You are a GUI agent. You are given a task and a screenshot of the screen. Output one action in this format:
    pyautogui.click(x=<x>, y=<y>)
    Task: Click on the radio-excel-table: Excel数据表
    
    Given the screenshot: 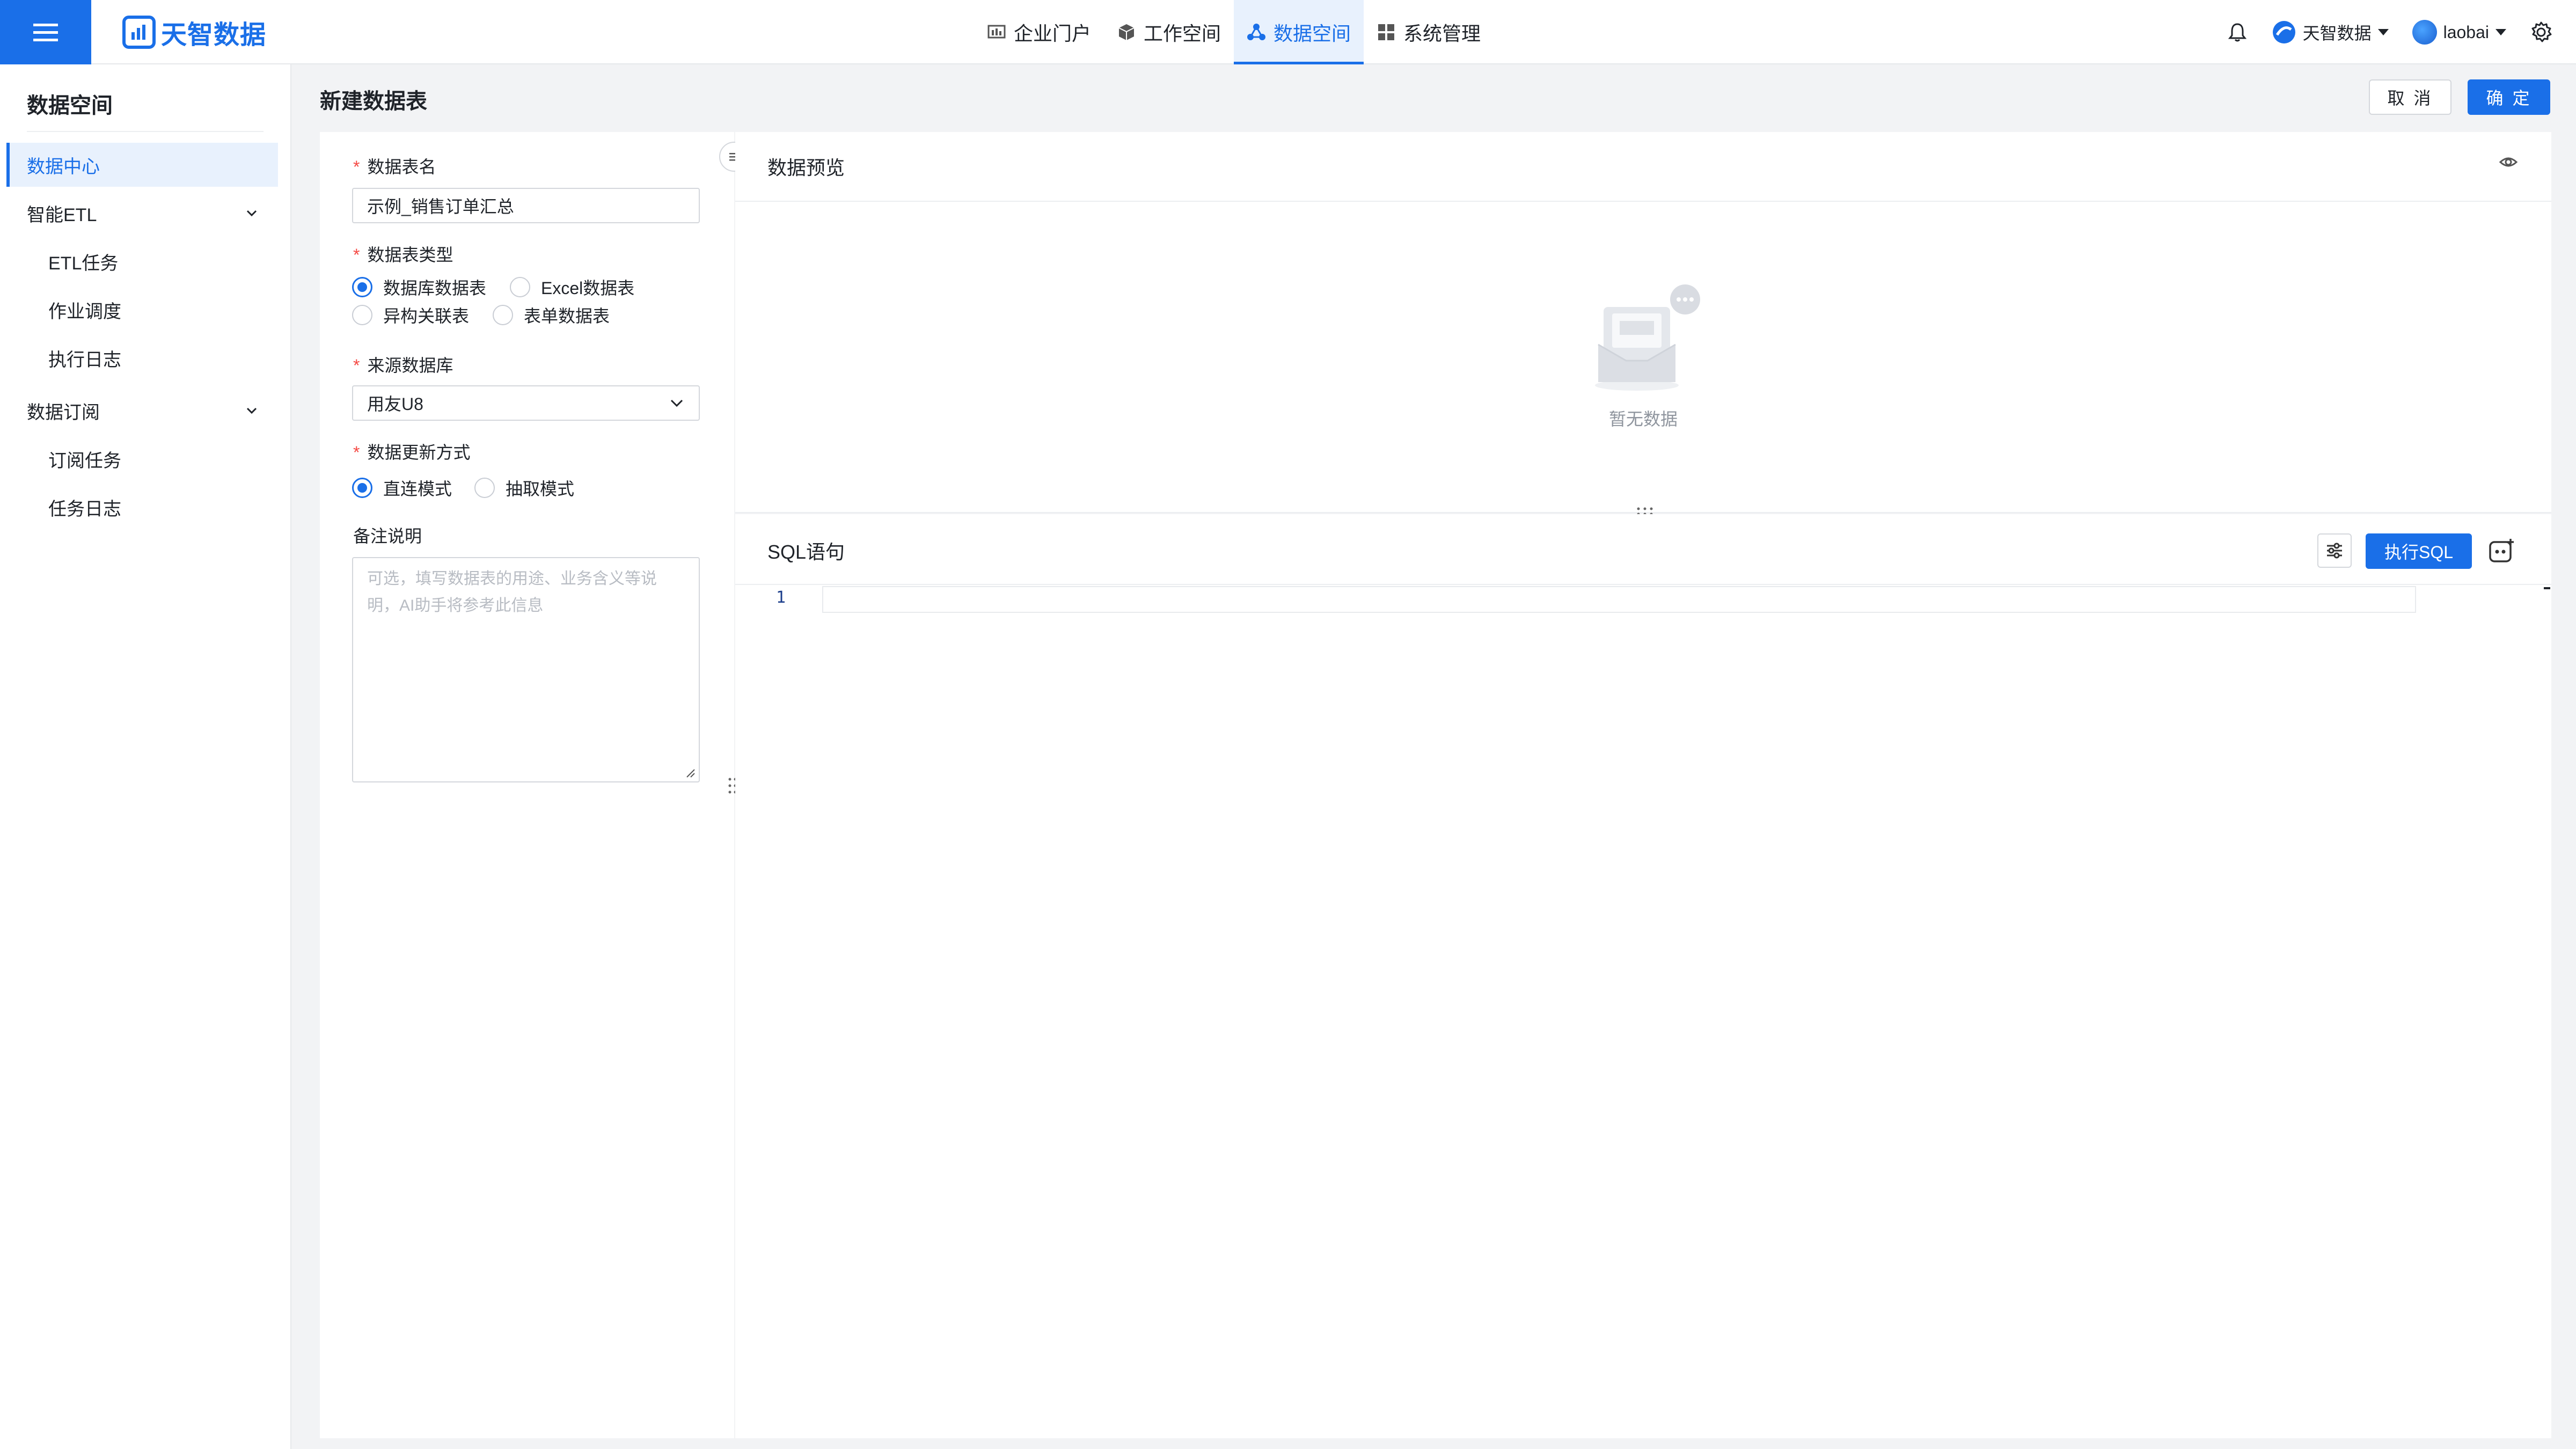 What is the action you would take?
    pyautogui.click(x=572, y=287)
    